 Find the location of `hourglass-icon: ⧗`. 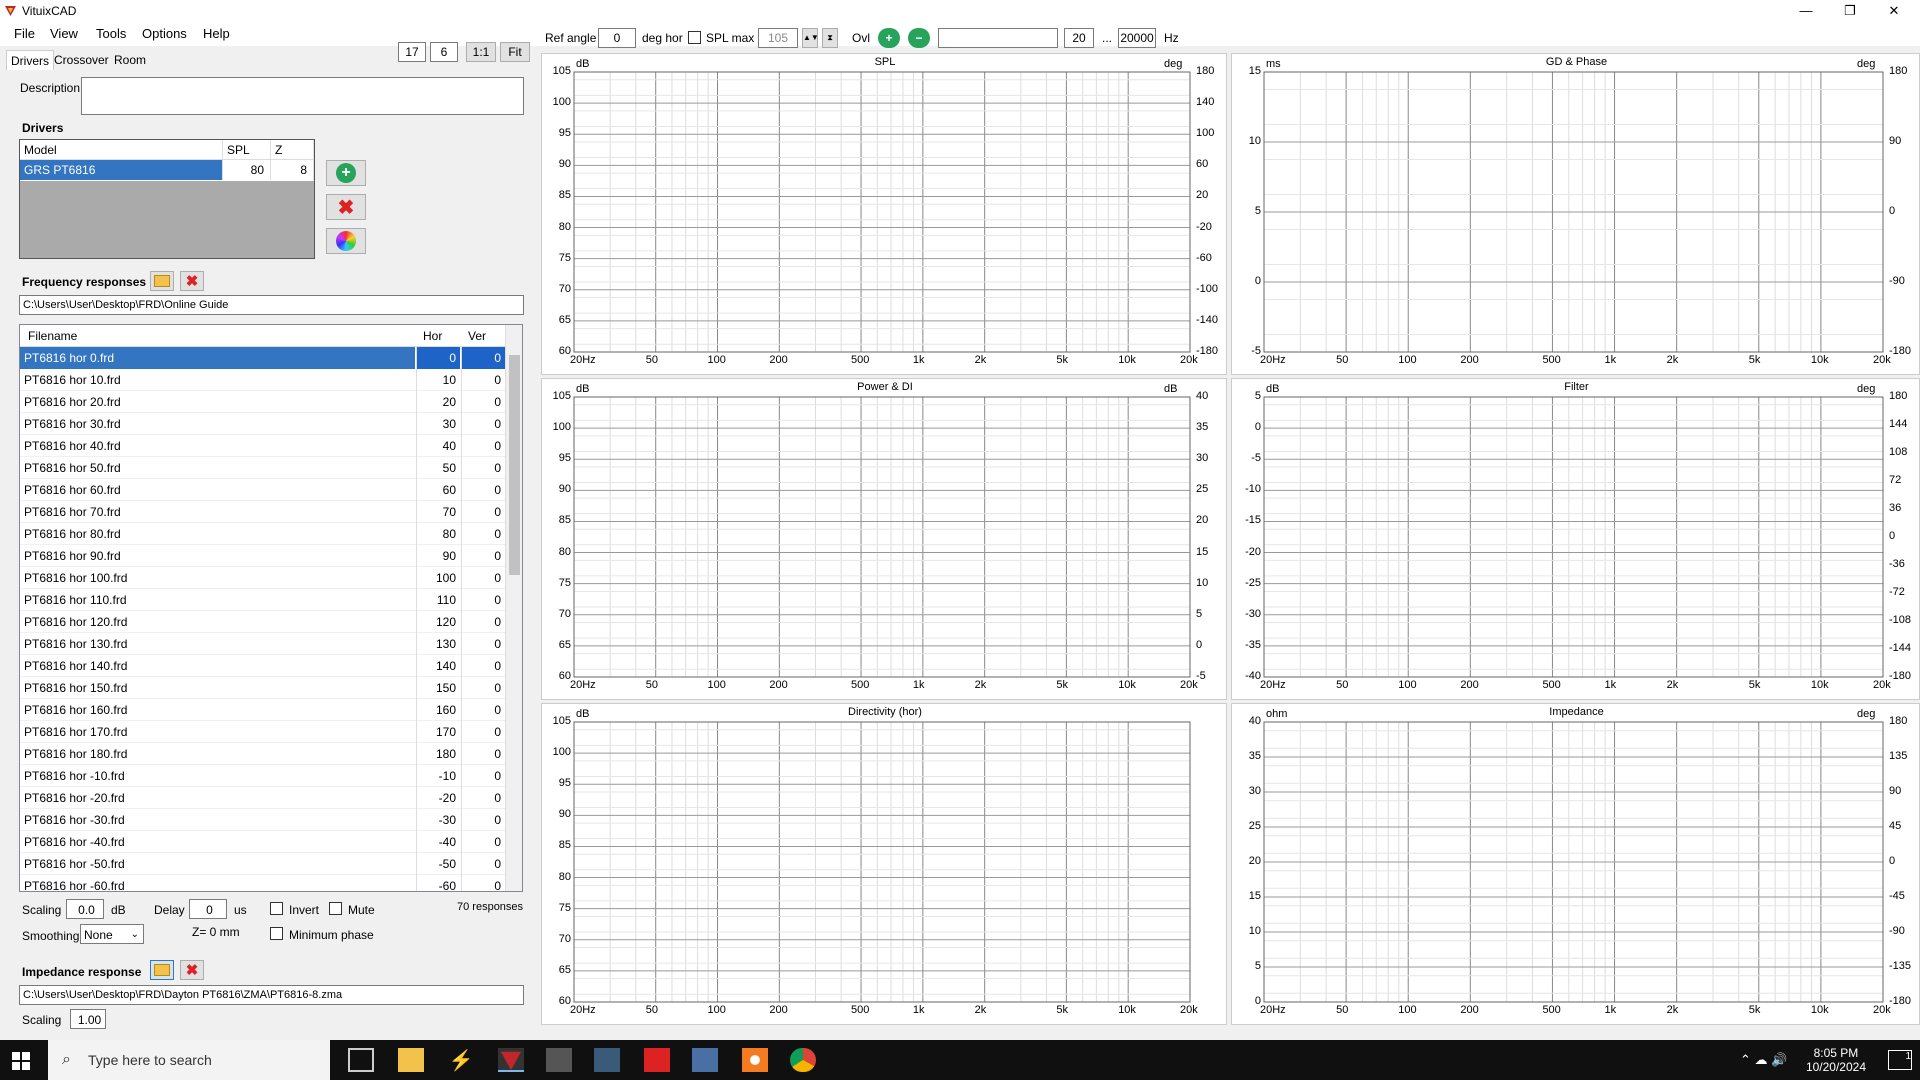

hourglass-icon: ⧗ is located at coordinates (830, 38).